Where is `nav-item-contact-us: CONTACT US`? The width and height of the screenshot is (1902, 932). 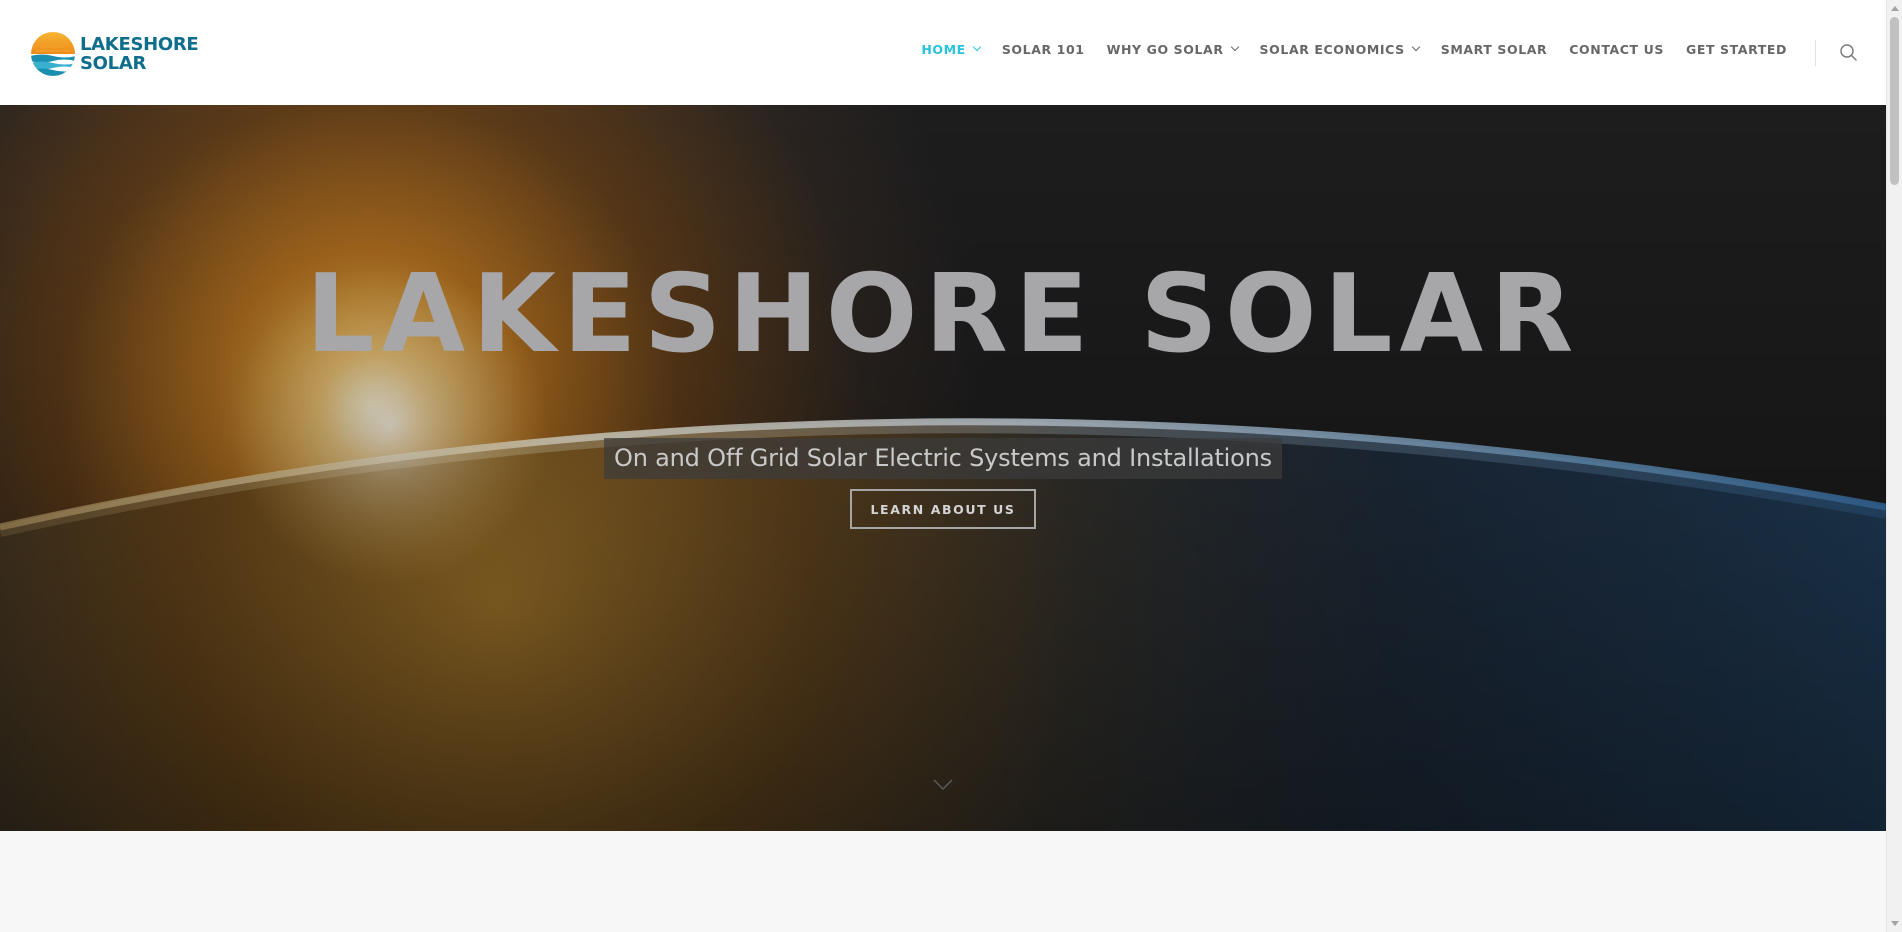 nav-item-contact-us: CONTACT US is located at coordinates (1616, 49).